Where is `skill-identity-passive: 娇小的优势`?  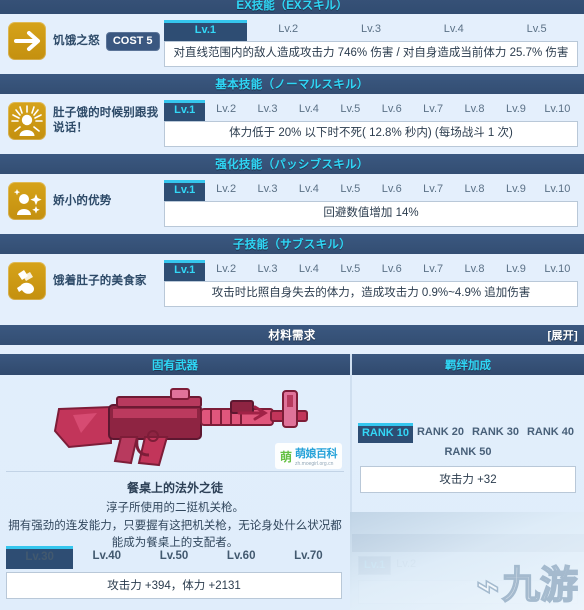
skill-identity-passive: 娇小的优势 is located at coordinates (86, 200).